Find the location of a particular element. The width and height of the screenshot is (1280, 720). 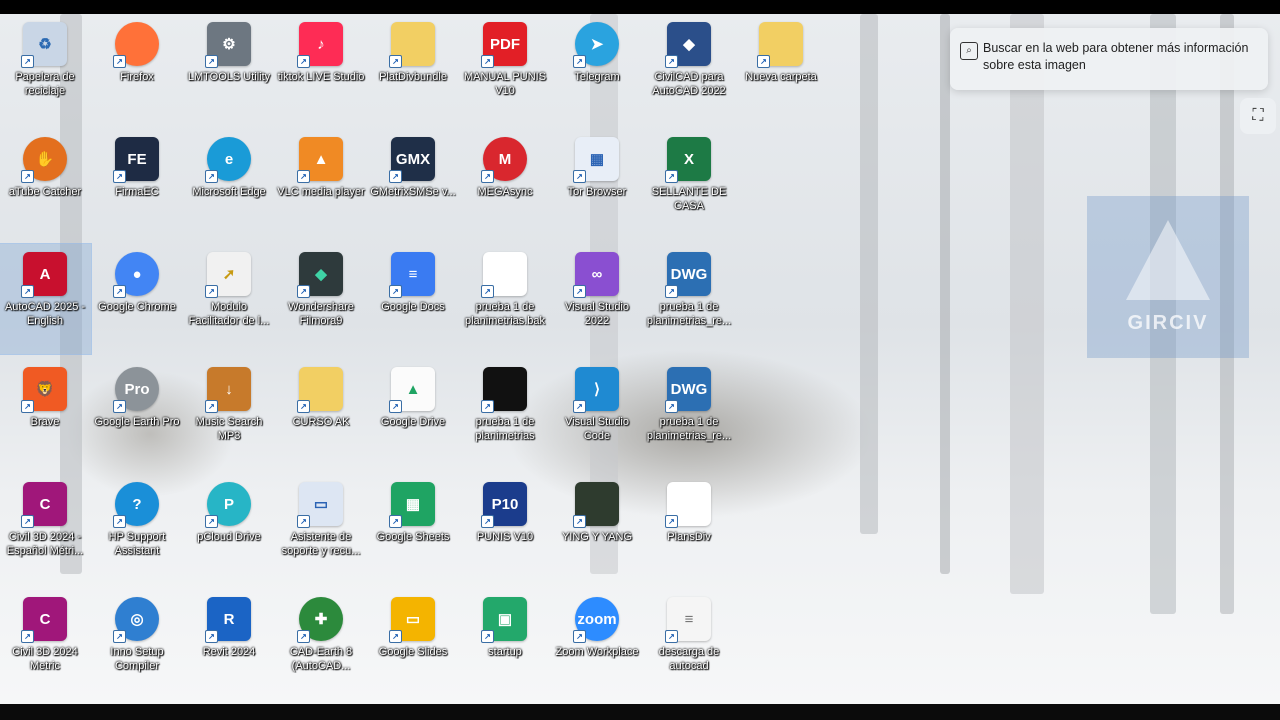

desktop-icon: ✋ ↗ aTube Catcher is located at coordinates (45, 184).